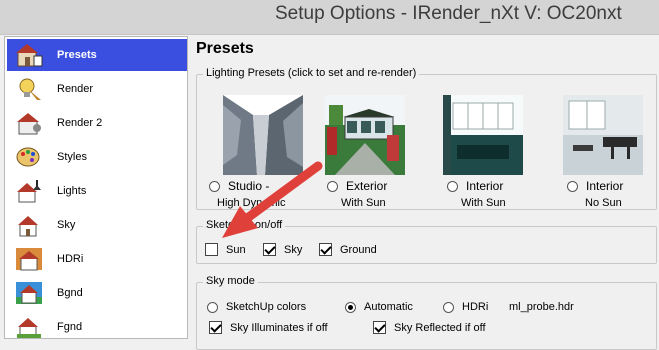 The width and height of the screenshot is (659, 350). I want to click on sky-checkbox-label: Sky, so click(293, 249).